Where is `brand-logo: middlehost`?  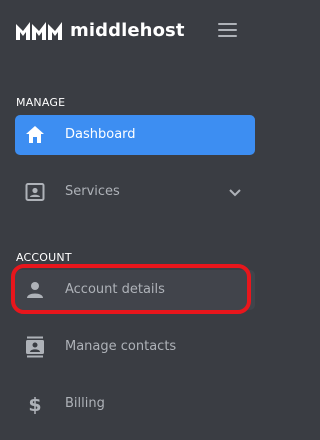 brand-logo: middlehost is located at coordinates (100, 31).